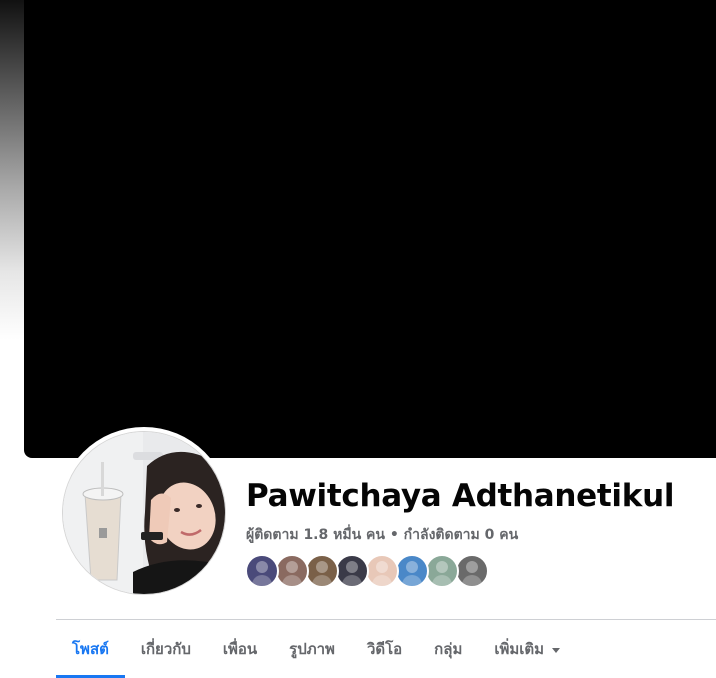  I want to click on tab-videos: วิดีโอ, so click(384, 649).